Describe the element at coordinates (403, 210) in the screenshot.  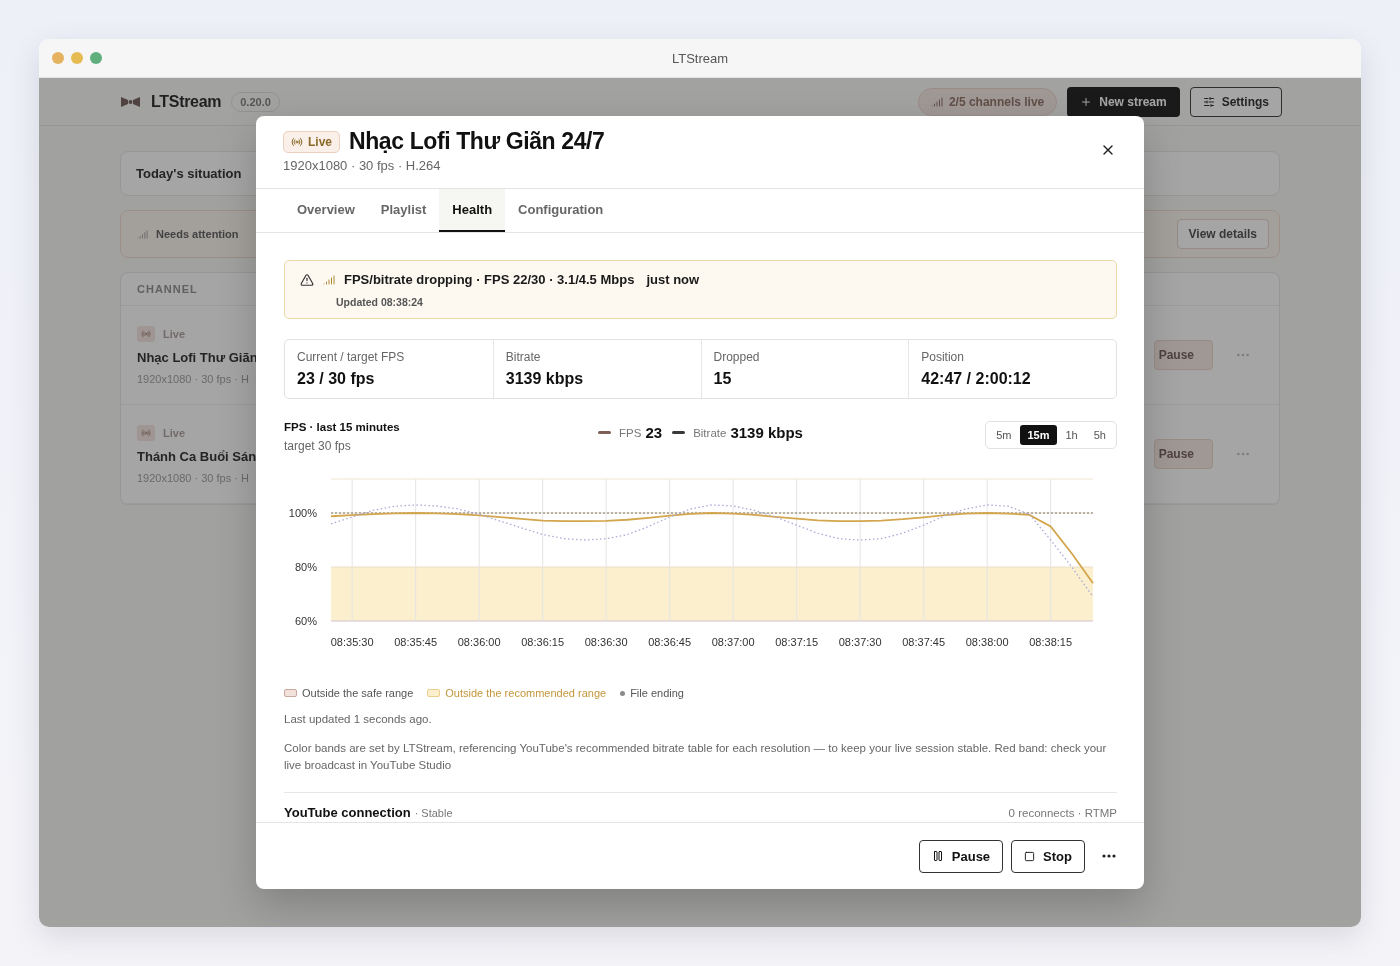
I see `tab: Playlist` at that location.